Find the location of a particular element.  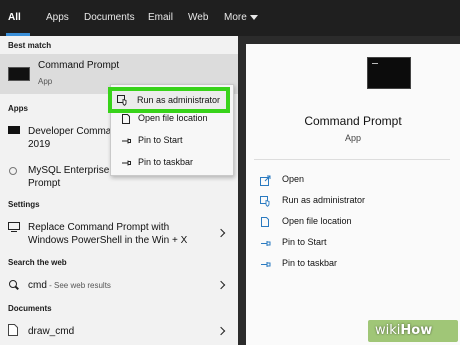

divider is located at coordinates (352, 159).